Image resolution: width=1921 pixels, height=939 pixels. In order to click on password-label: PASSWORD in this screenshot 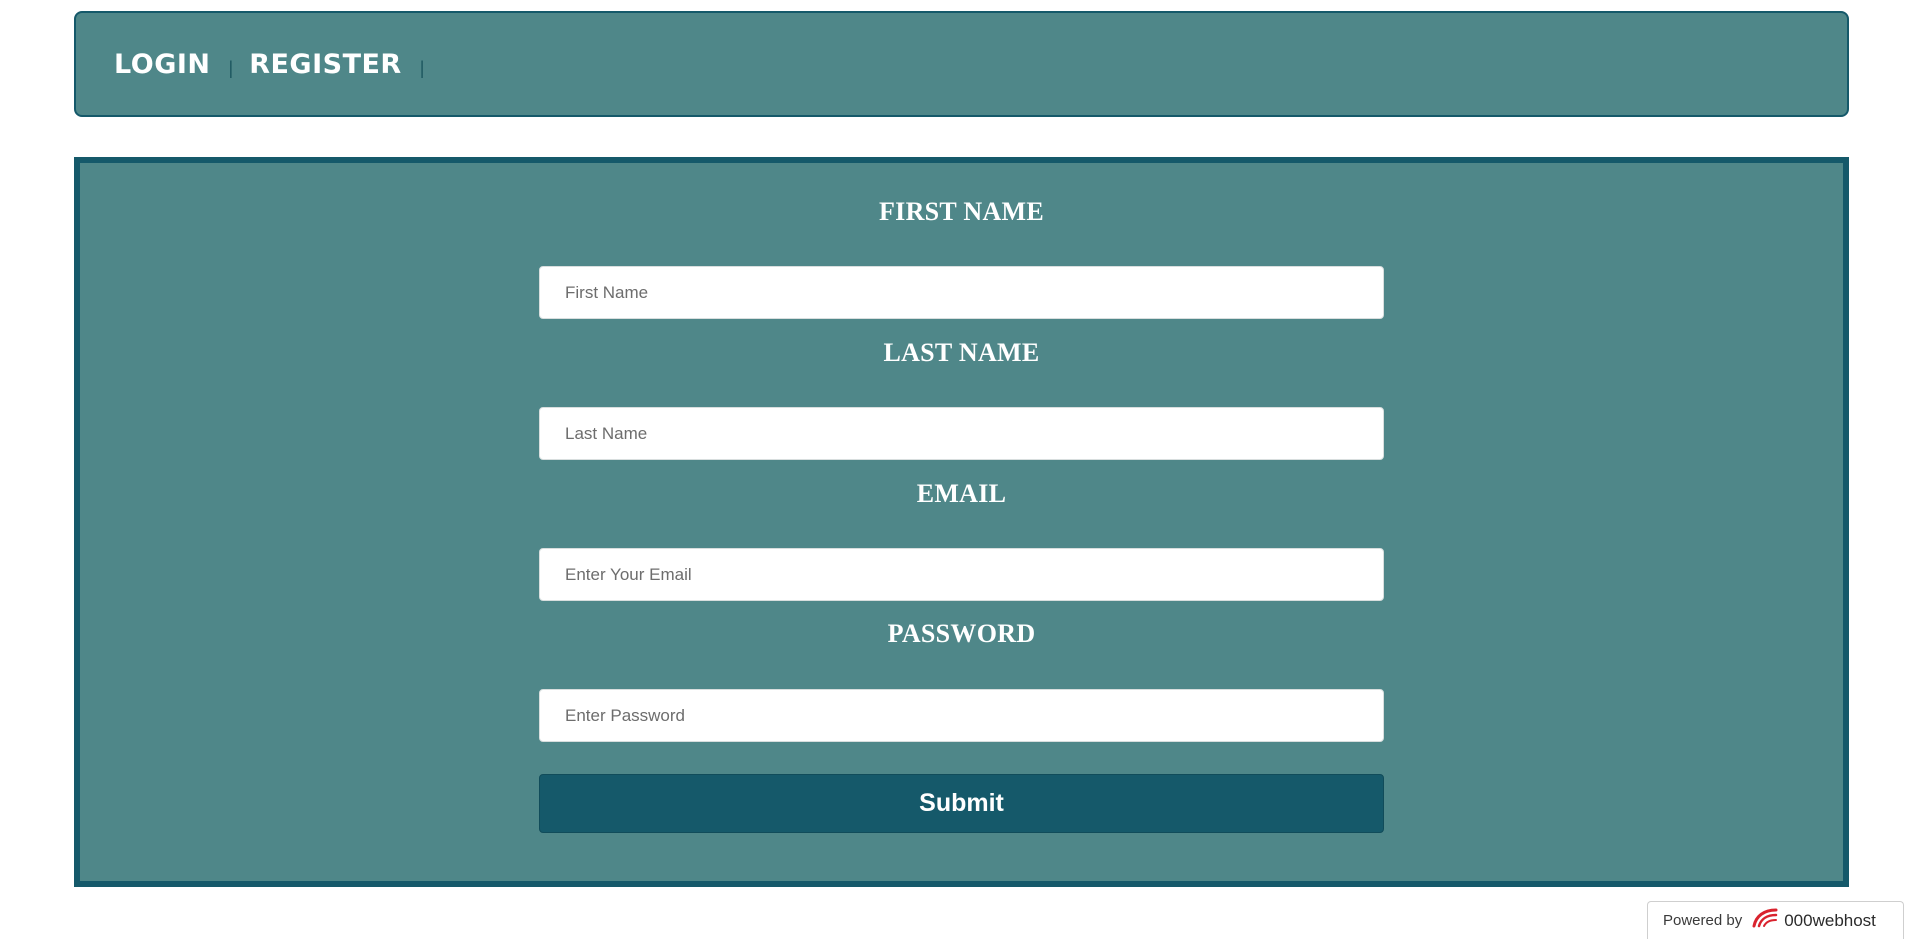, I will do `click(961, 633)`.